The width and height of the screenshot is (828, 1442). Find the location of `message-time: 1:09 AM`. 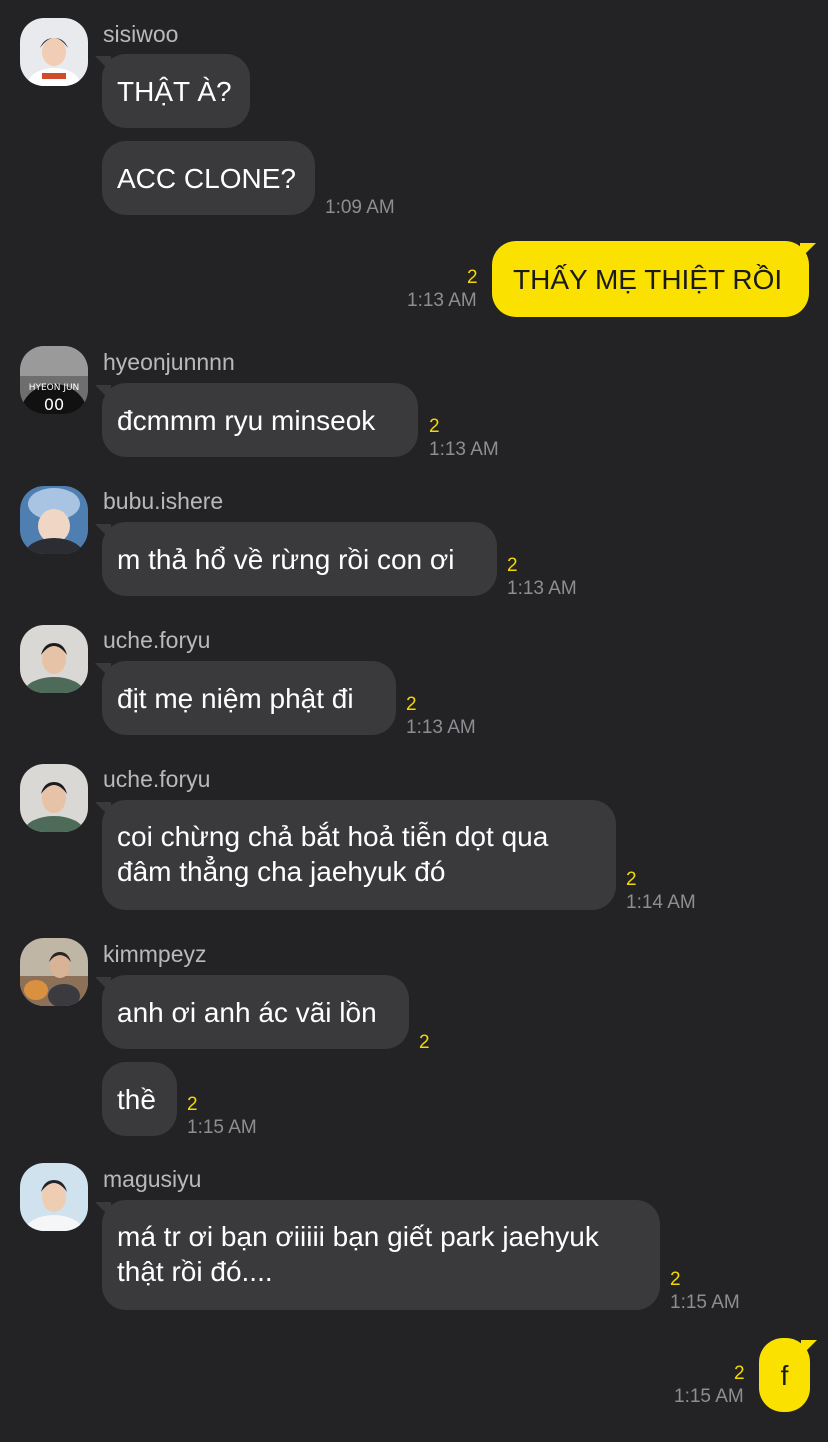

message-time: 1:09 AM is located at coordinates (360, 207).